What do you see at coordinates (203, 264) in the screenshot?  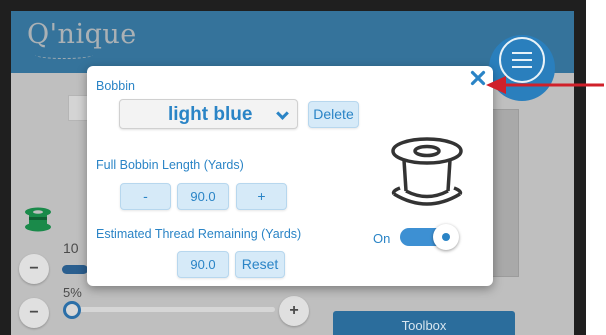 I see `remaining-value: 90.0` at bounding box center [203, 264].